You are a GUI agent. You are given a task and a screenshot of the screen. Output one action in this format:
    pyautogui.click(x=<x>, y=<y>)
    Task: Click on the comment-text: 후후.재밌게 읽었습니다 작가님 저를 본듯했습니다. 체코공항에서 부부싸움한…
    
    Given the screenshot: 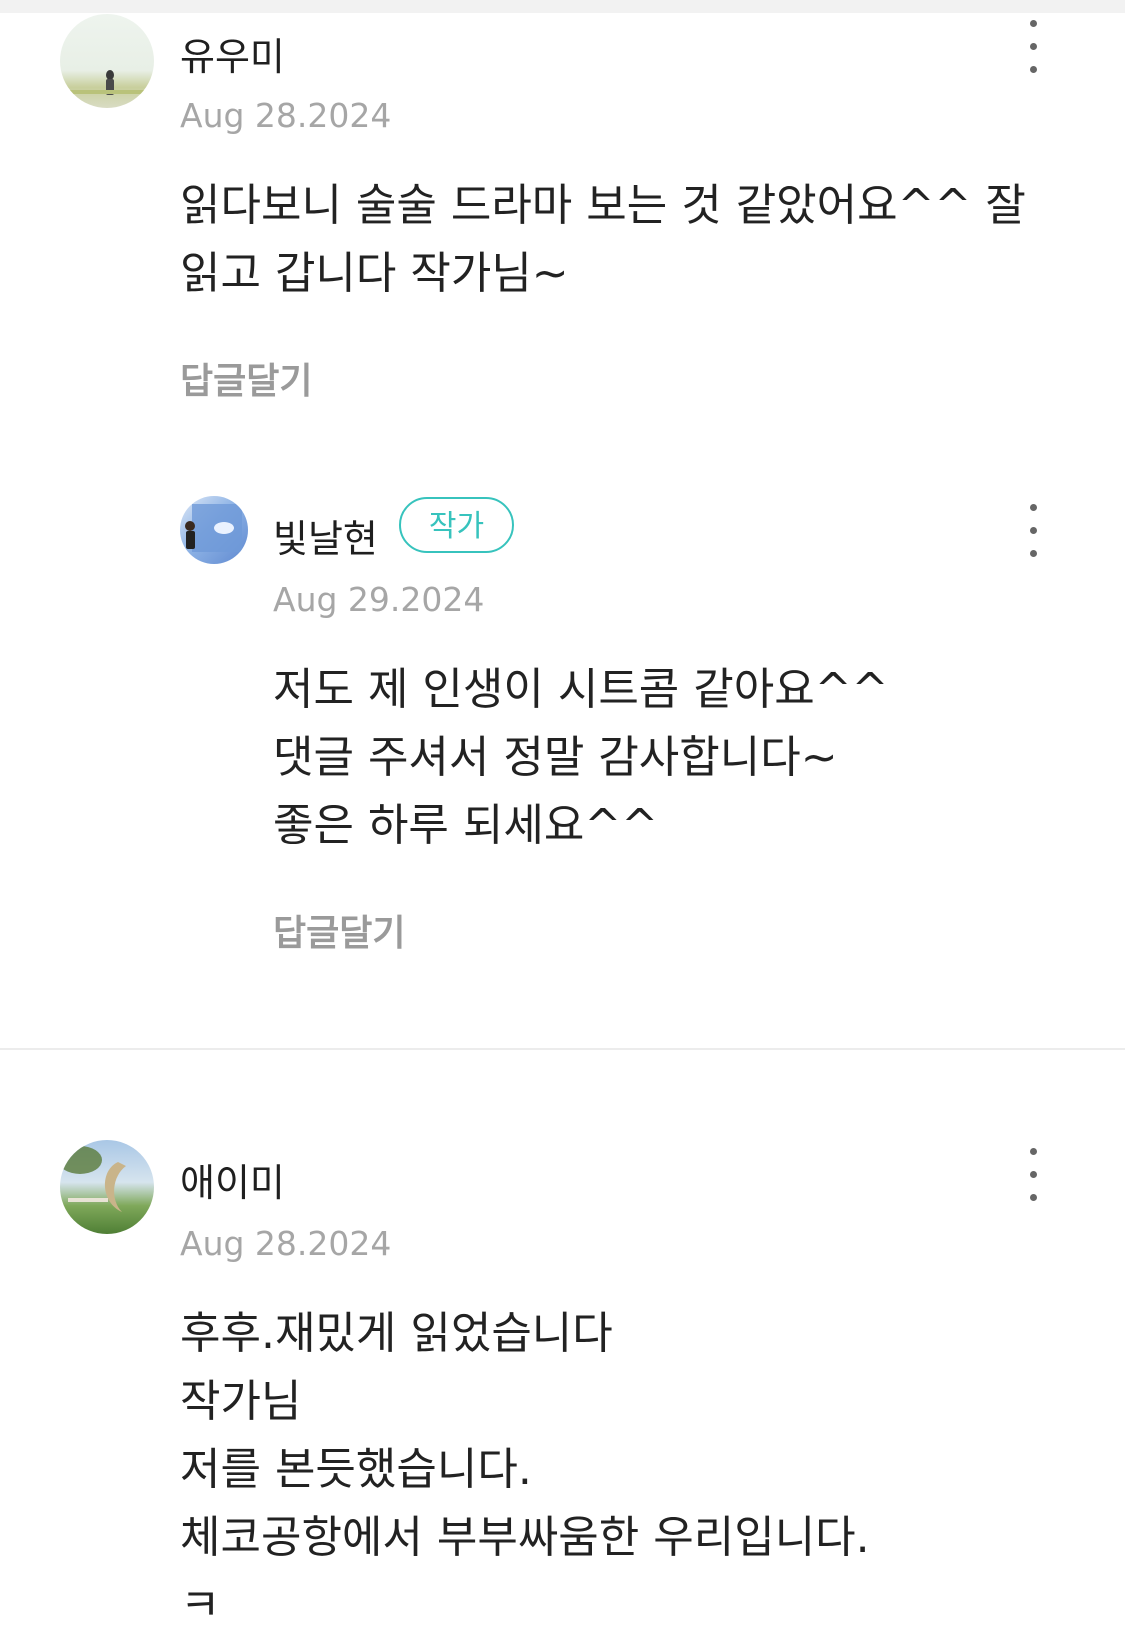 What is the action you would take?
    pyautogui.click(x=525, y=1470)
    